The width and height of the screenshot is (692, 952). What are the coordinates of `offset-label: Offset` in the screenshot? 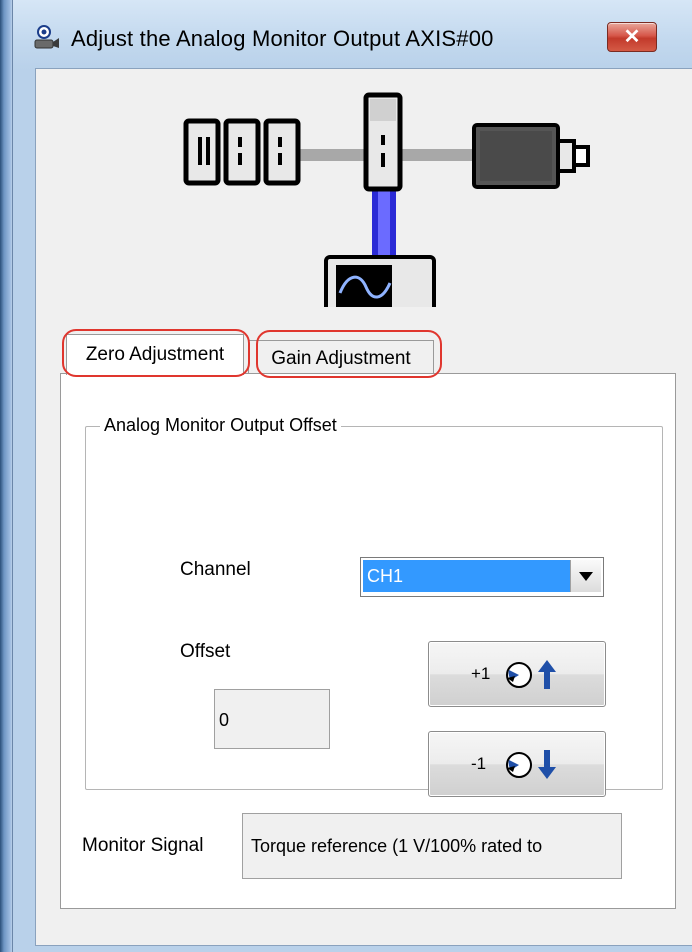 It's located at (205, 651).